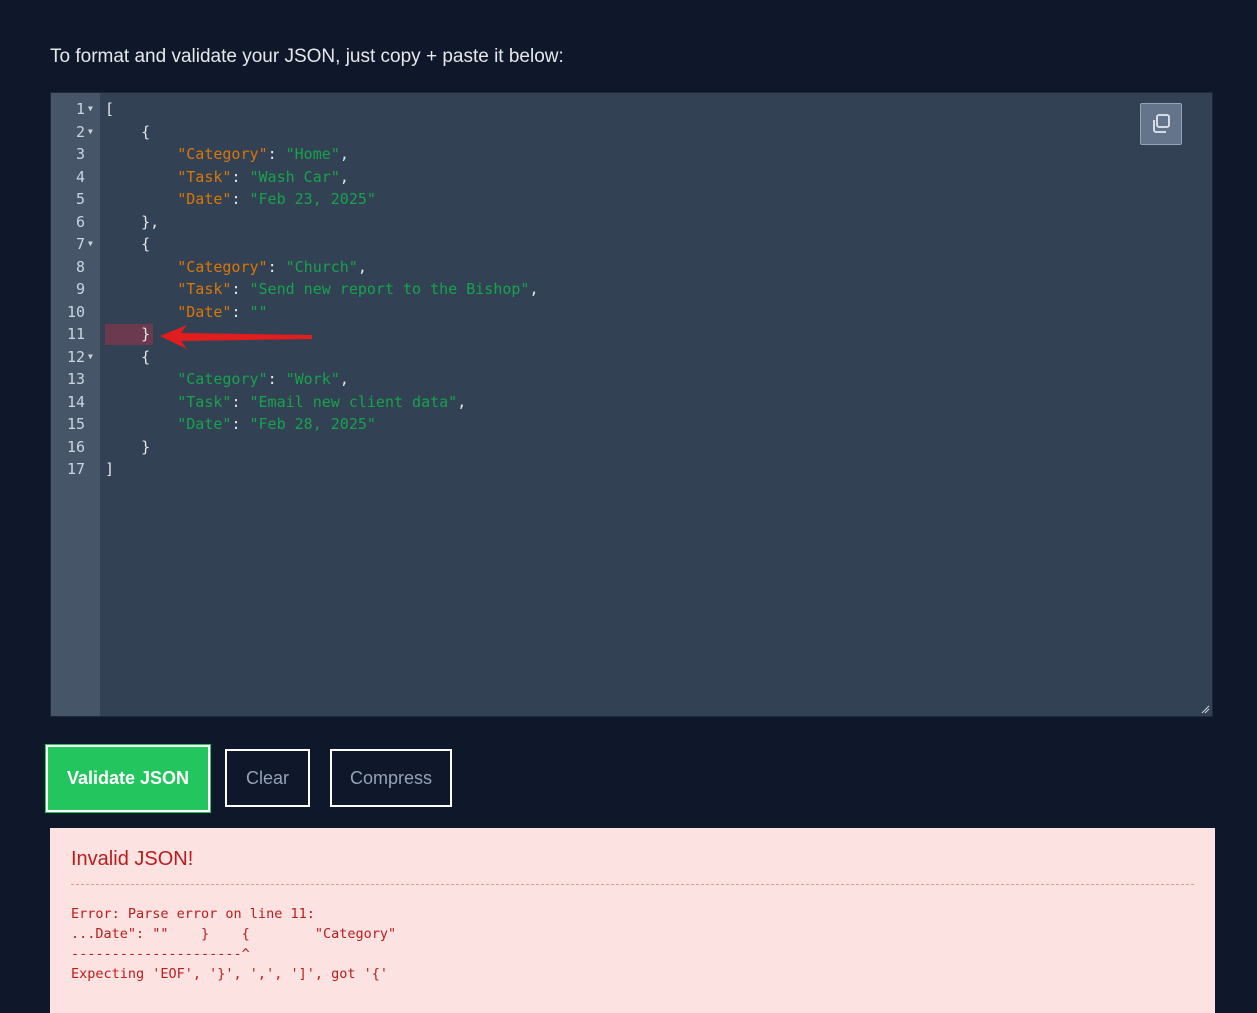  Describe the element at coordinates (75, 379) in the screenshot. I see `line-number: 13` at that location.